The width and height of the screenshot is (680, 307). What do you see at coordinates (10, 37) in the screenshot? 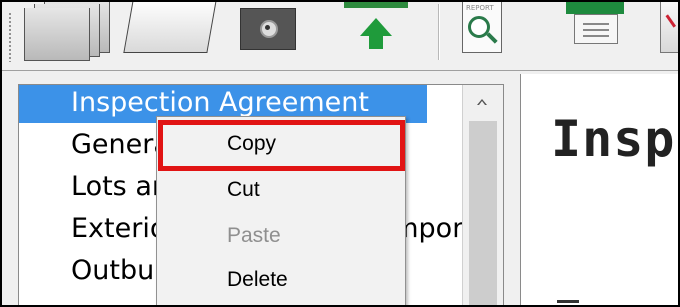
I see `toolbar-grip` at bounding box center [10, 37].